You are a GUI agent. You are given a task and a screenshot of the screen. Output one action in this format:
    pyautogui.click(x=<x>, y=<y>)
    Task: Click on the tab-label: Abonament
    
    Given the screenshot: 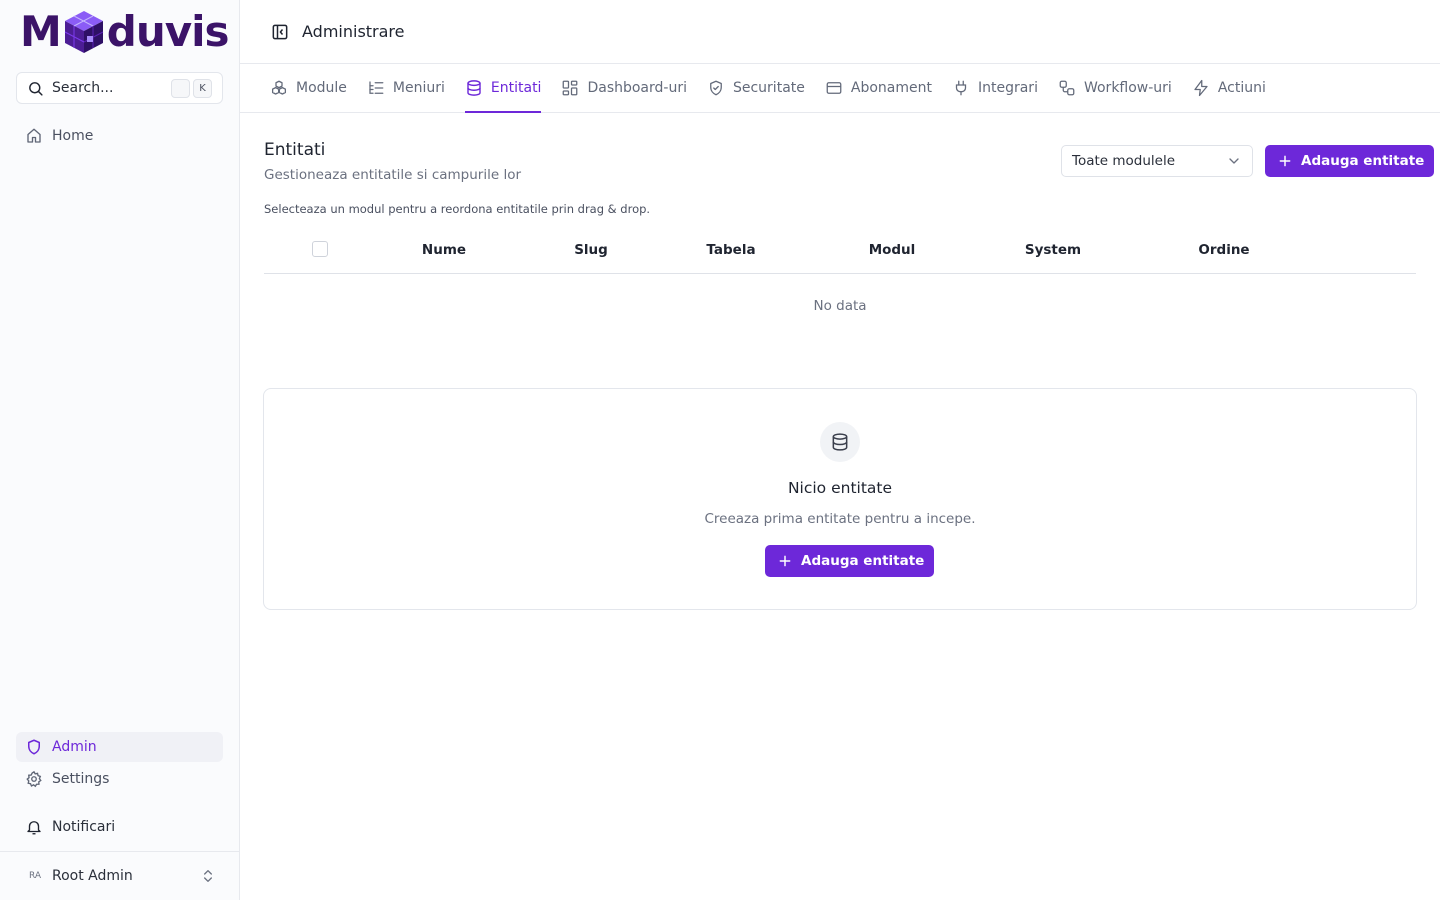 What is the action you would take?
    pyautogui.click(x=891, y=88)
    